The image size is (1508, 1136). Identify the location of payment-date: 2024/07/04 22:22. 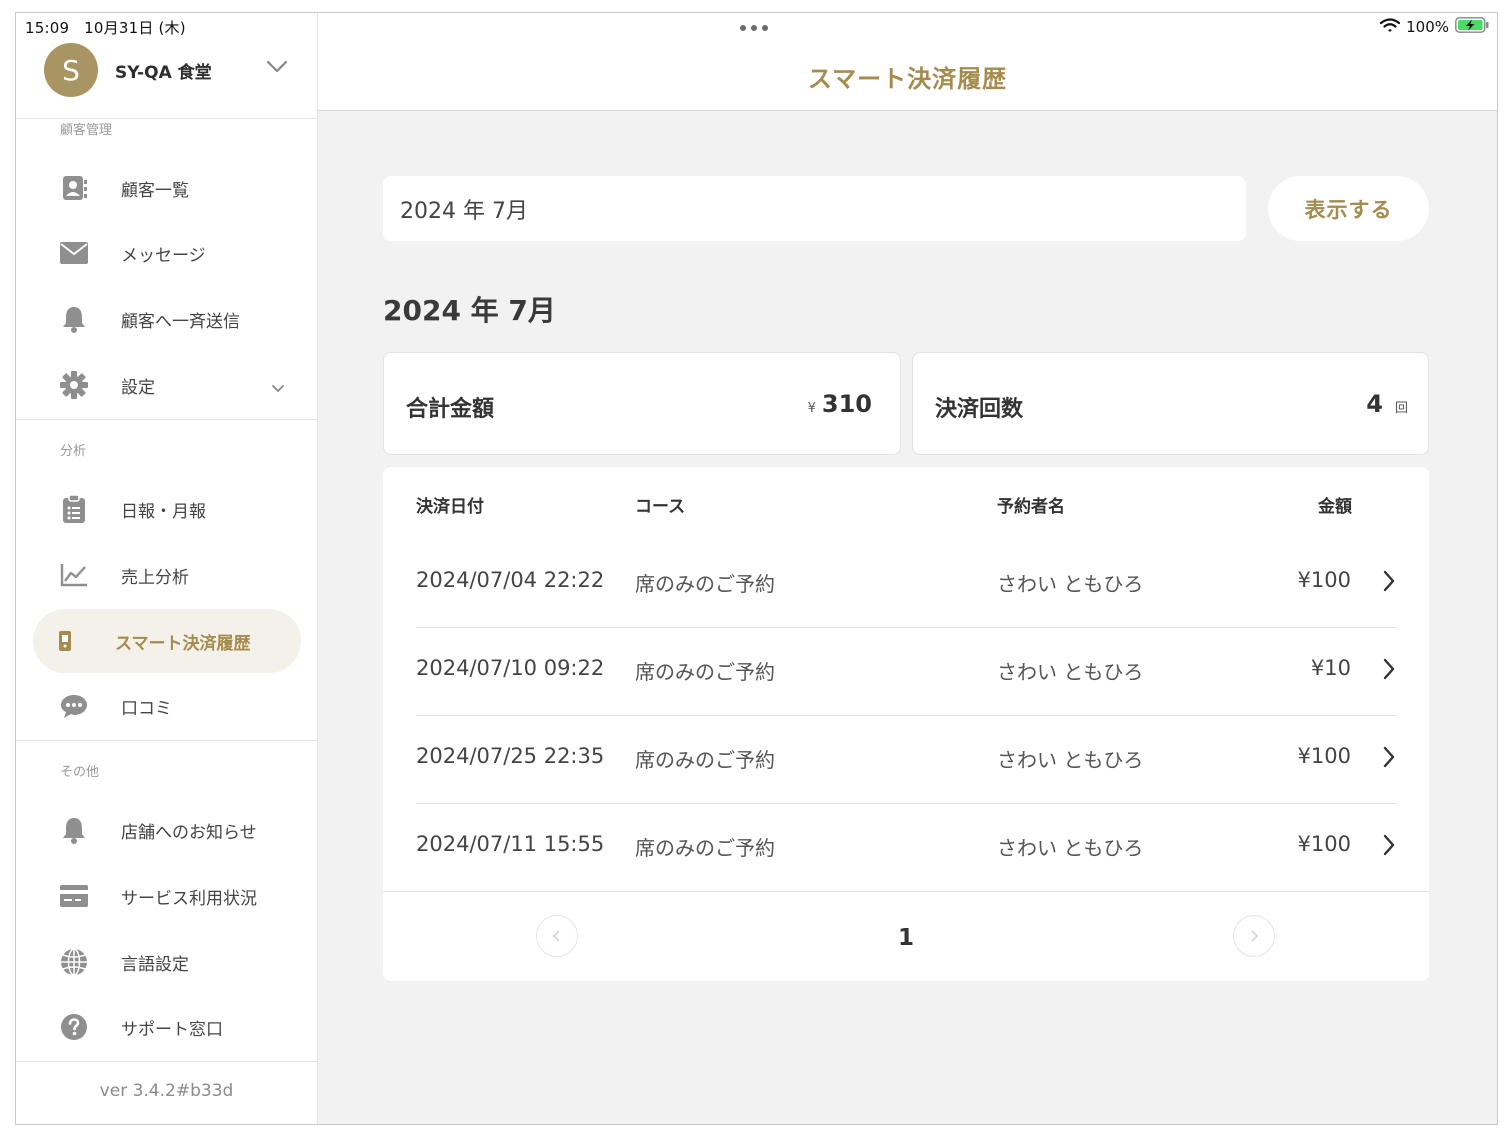
(510, 580).